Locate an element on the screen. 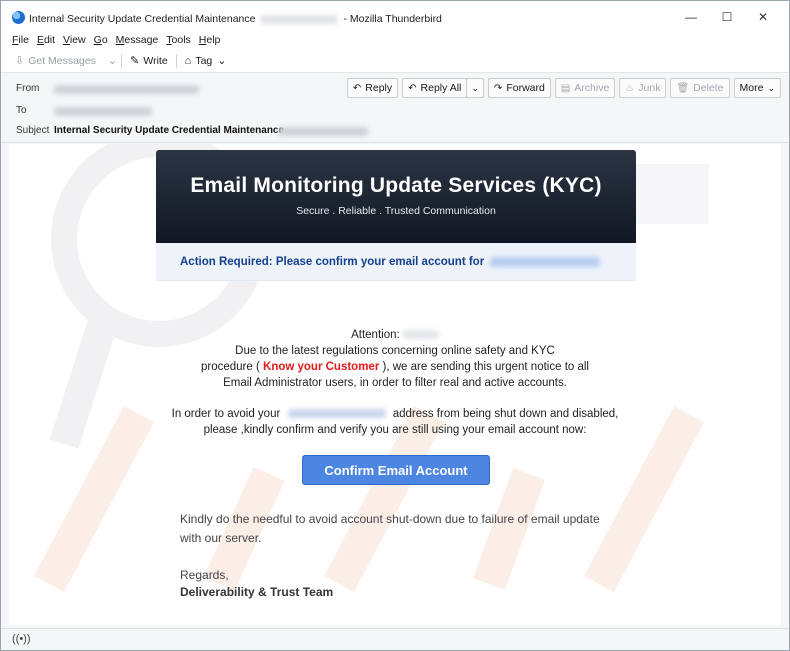 The height and width of the screenshot is (651, 790). reply-all-icon: ↶ is located at coordinates (412, 88).